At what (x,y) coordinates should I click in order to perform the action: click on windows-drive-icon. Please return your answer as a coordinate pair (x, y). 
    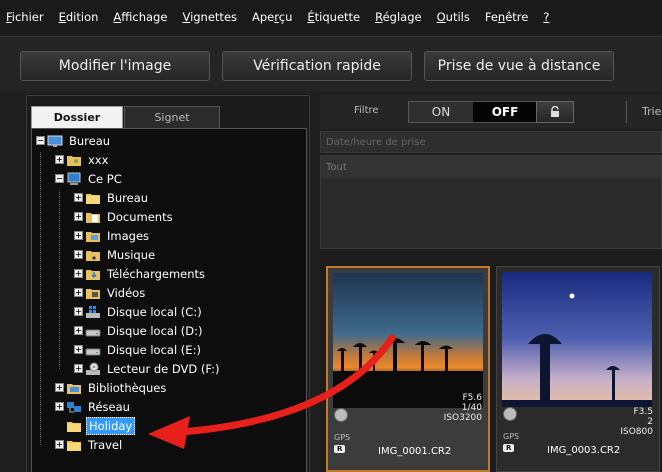
    Looking at the image, I should click on (93, 312).